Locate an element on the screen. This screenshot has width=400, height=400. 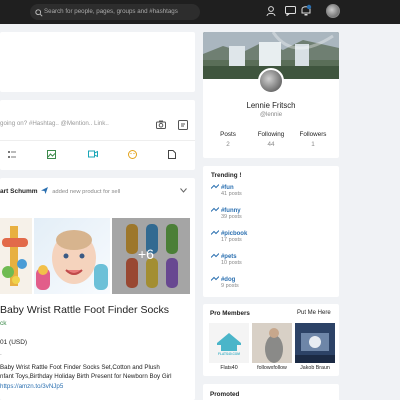
trending-count: 41 posts is located at coordinates (231, 194).